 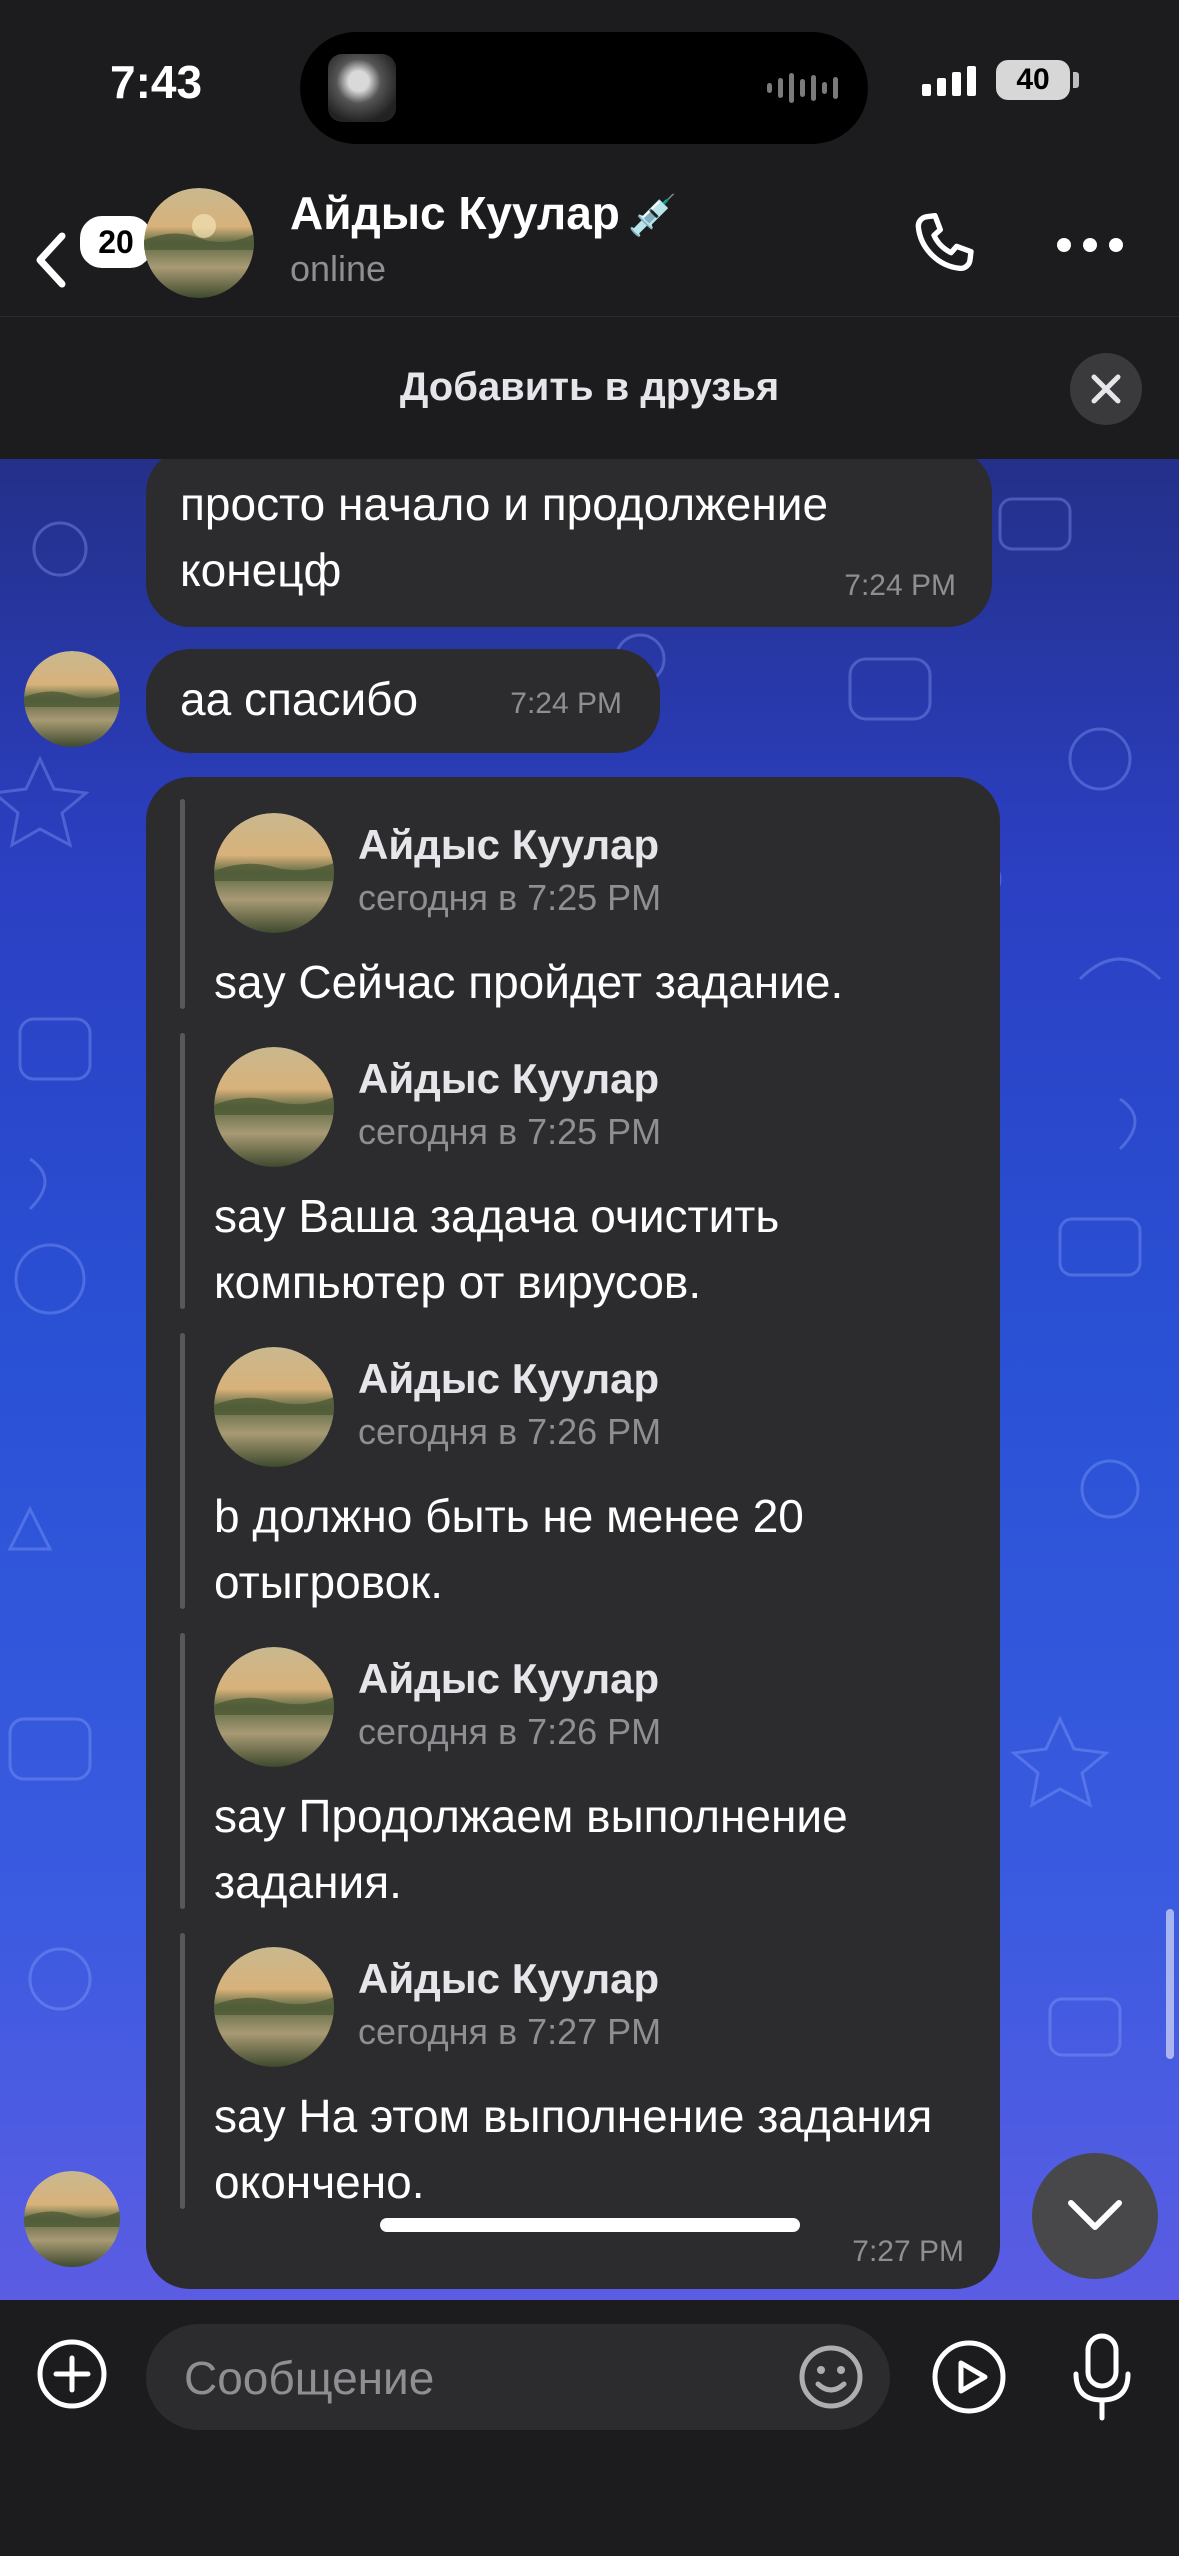 What do you see at coordinates (510, 2031) in the screenshot?
I see `forwarded-date: сегодня в 7:27 PM` at bounding box center [510, 2031].